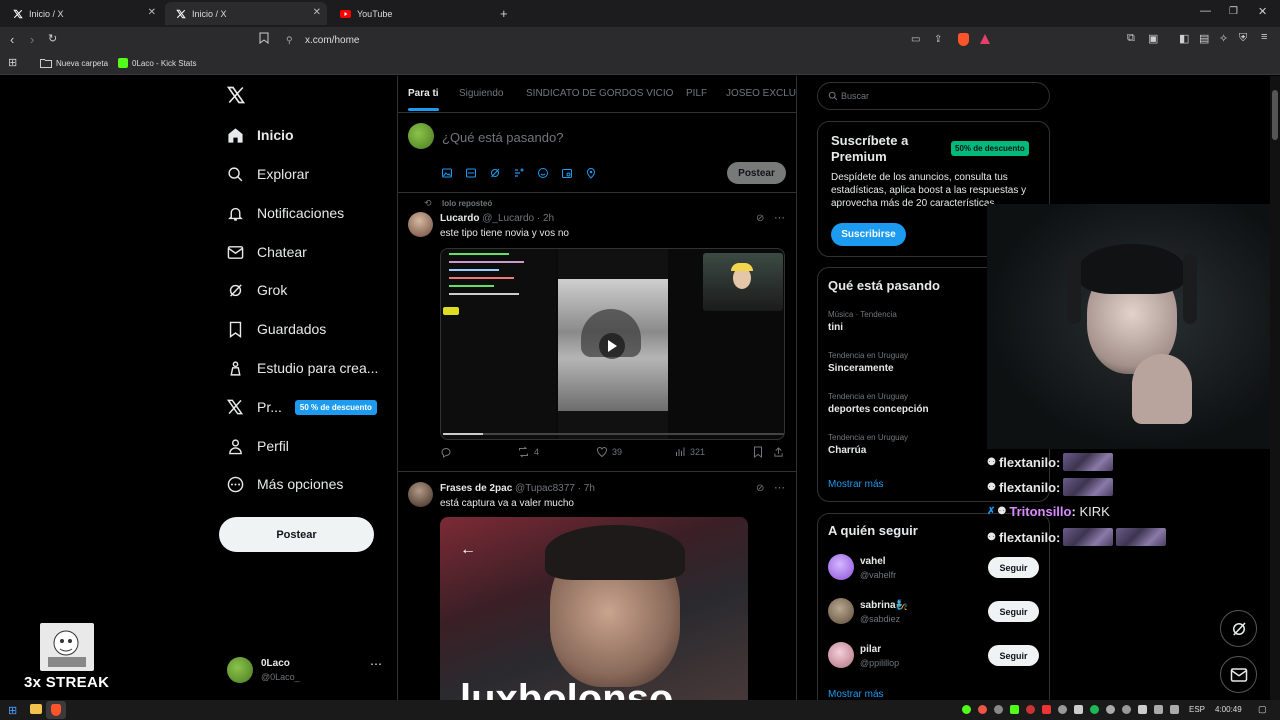 Image resolution: width=1280 pixels, height=720 pixels. Describe the element at coordinates (689, 452) in the screenshot. I see `views-button: 321` at that location.